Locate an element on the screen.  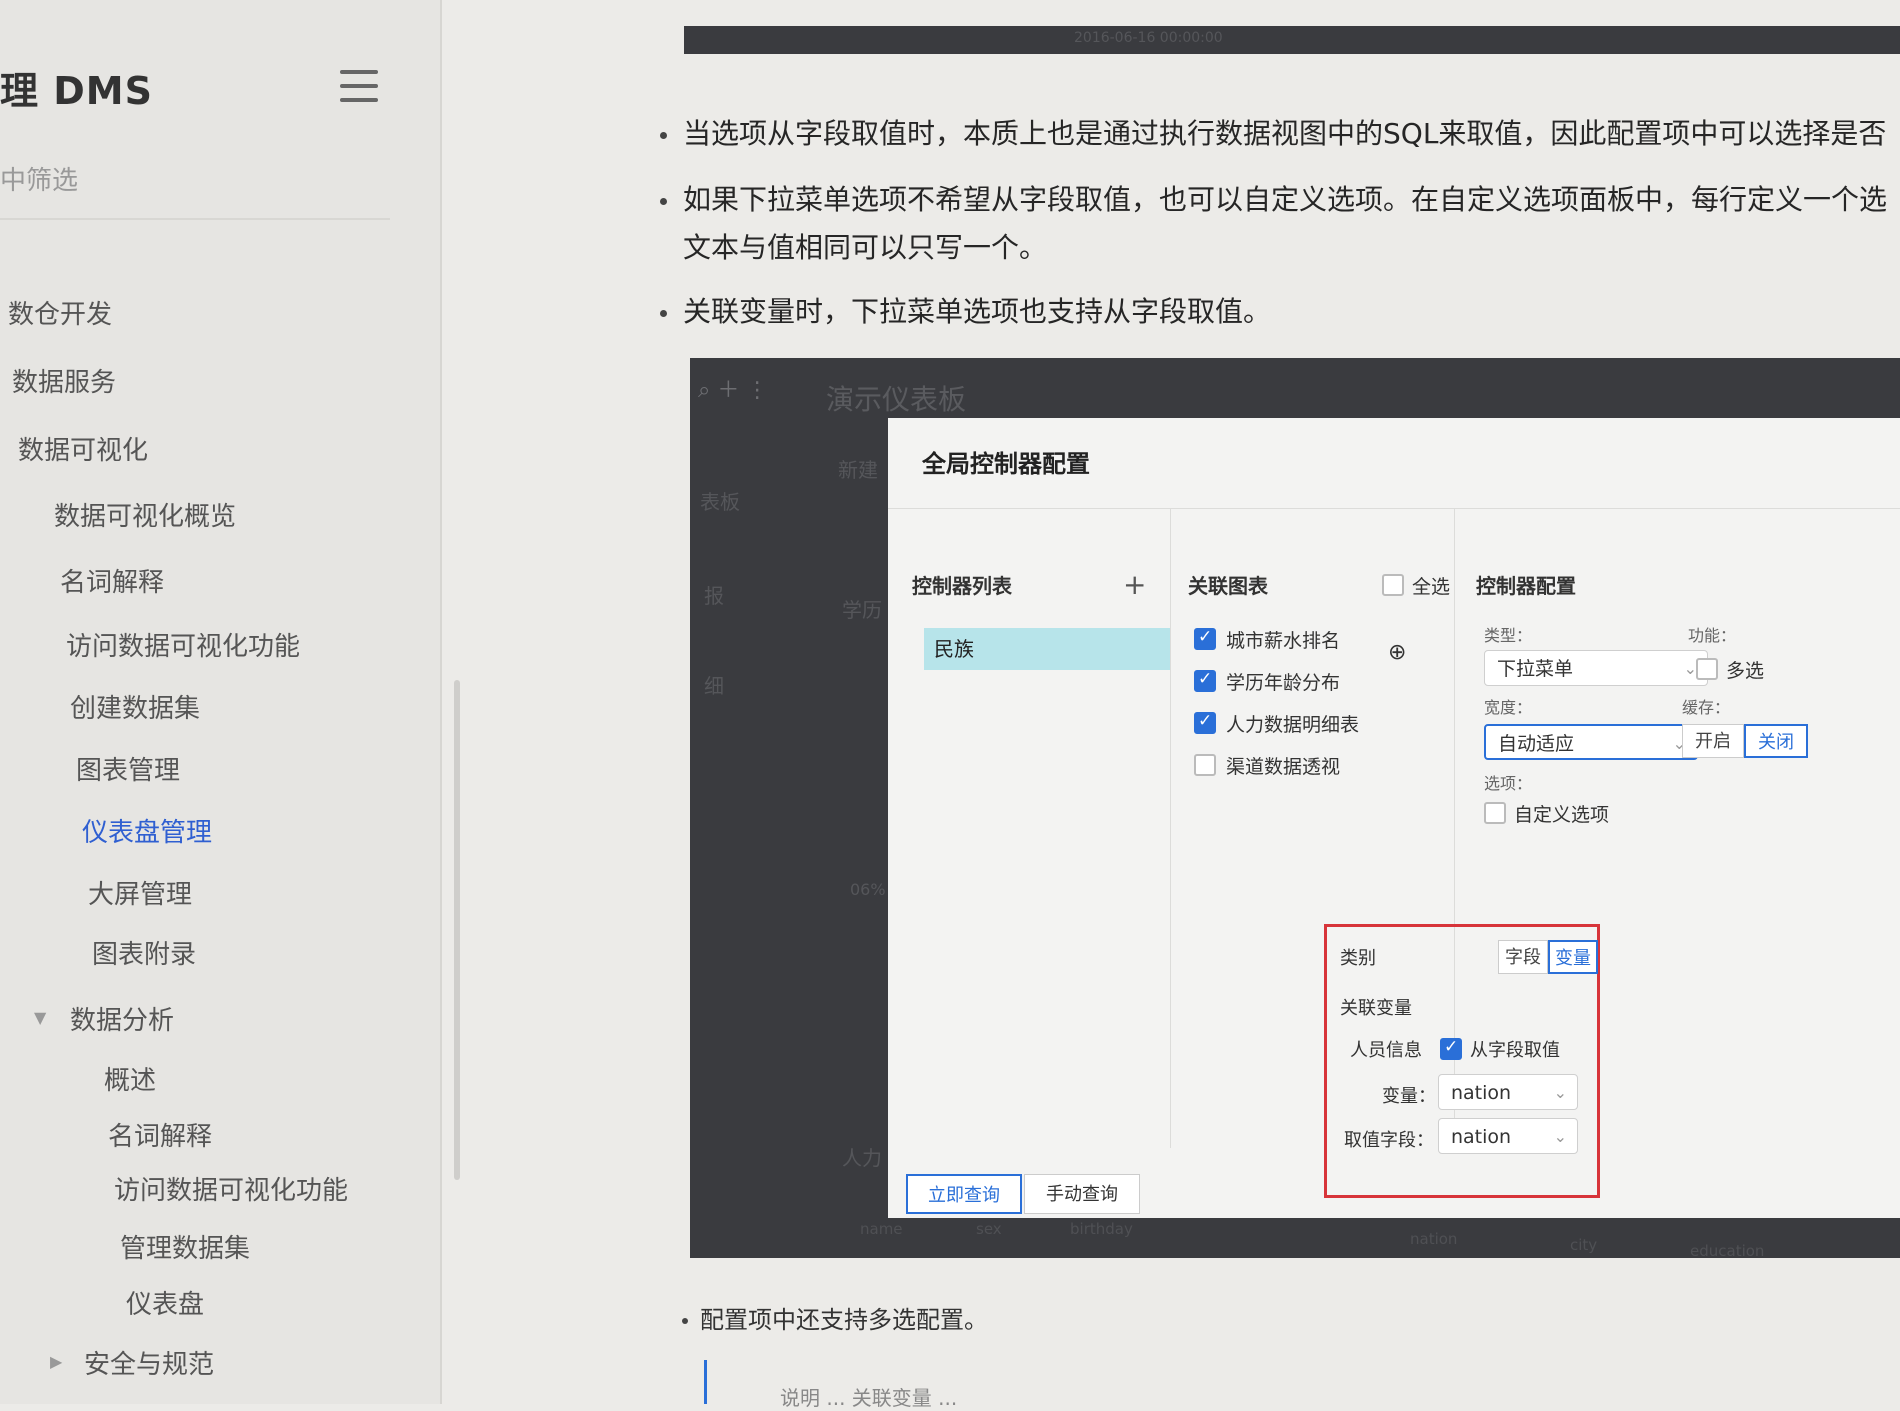
manual-query-button: 手动查询 is located at coordinates (1082, 1194).